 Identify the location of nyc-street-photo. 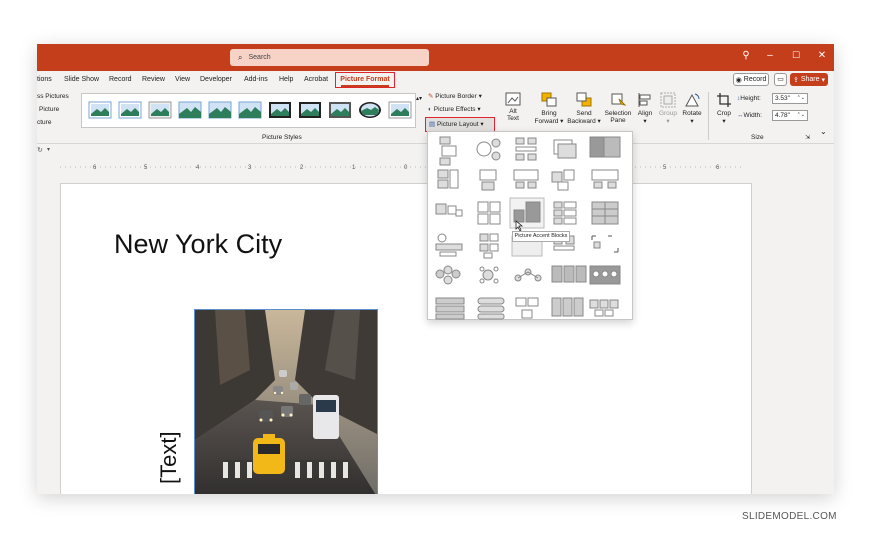
(286, 401).